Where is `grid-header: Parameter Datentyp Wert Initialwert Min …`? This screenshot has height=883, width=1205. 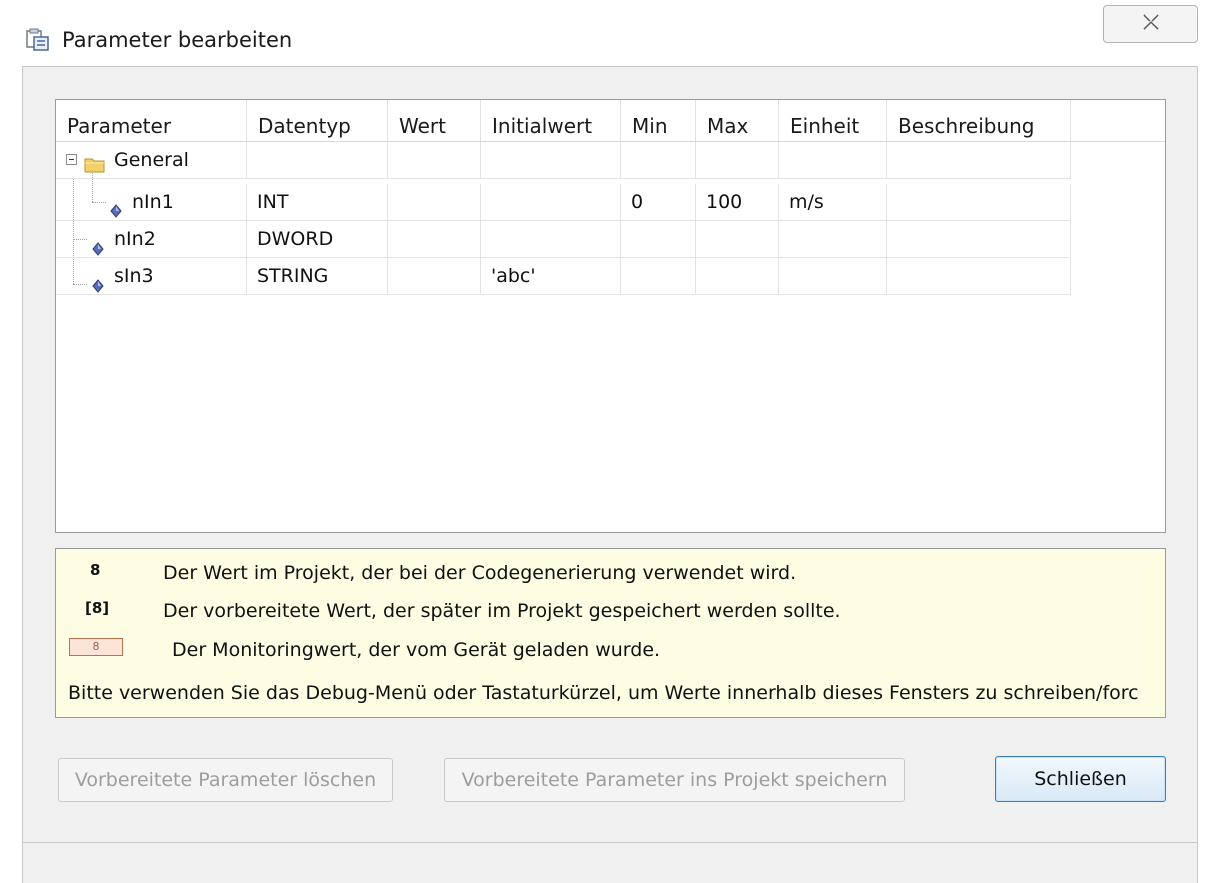 grid-header: Parameter Datentyp Wert Initialwert Min … is located at coordinates (610, 121).